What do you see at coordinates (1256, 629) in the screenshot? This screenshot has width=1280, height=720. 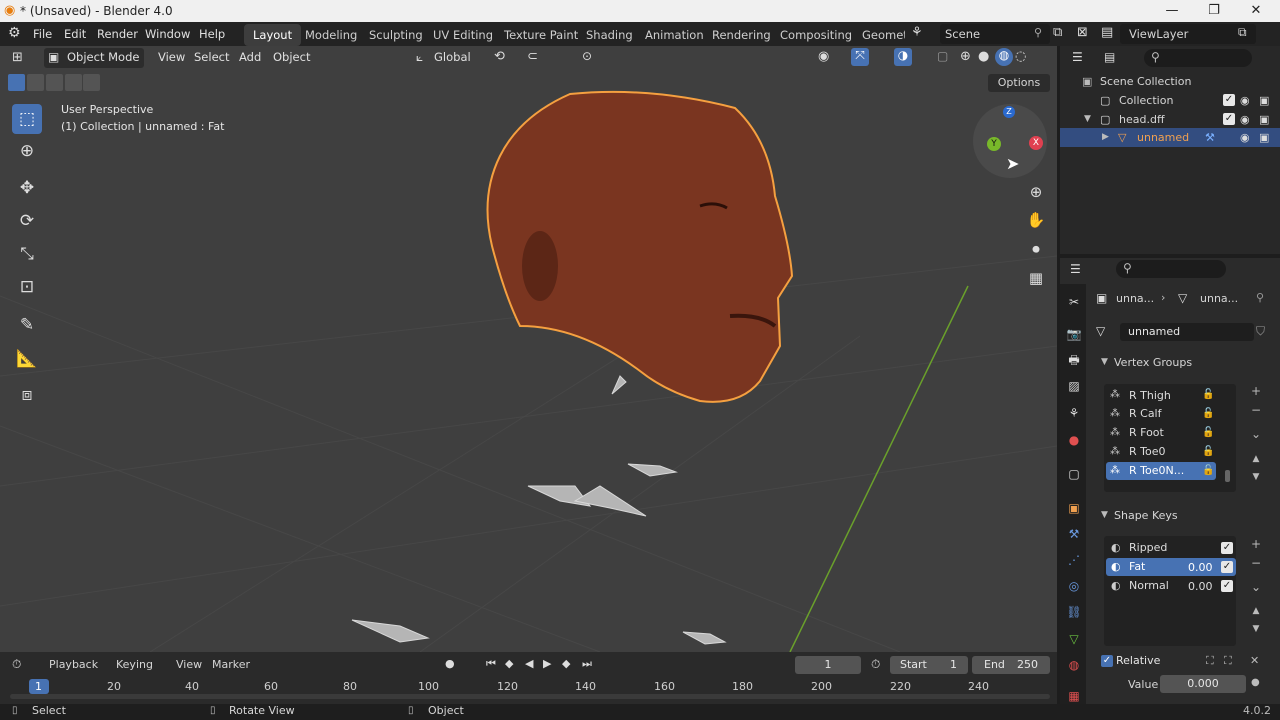 I see `shape-key-down-button: ▼` at bounding box center [1256, 629].